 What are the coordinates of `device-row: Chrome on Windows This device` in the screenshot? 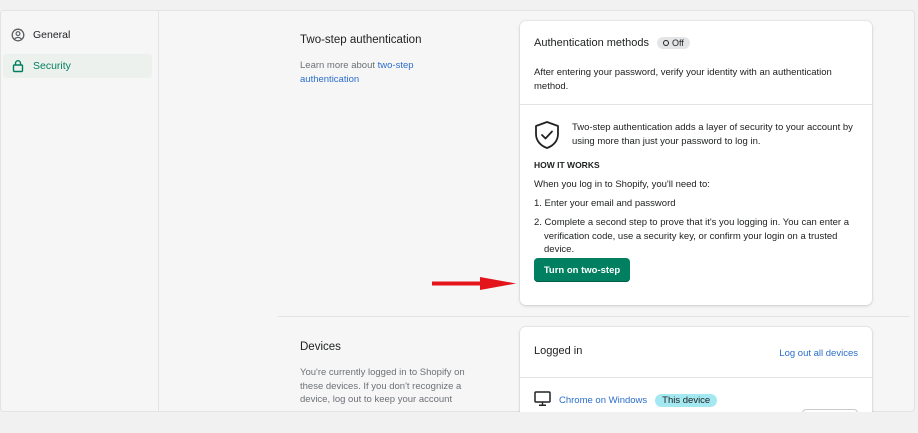 It's located at (626, 400).